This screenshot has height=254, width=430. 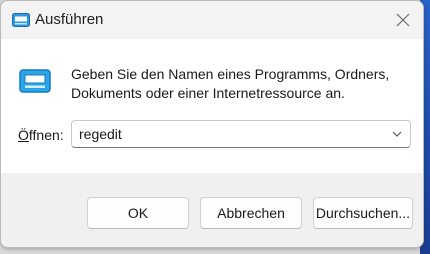 I want to click on close-icon, so click(x=403, y=20).